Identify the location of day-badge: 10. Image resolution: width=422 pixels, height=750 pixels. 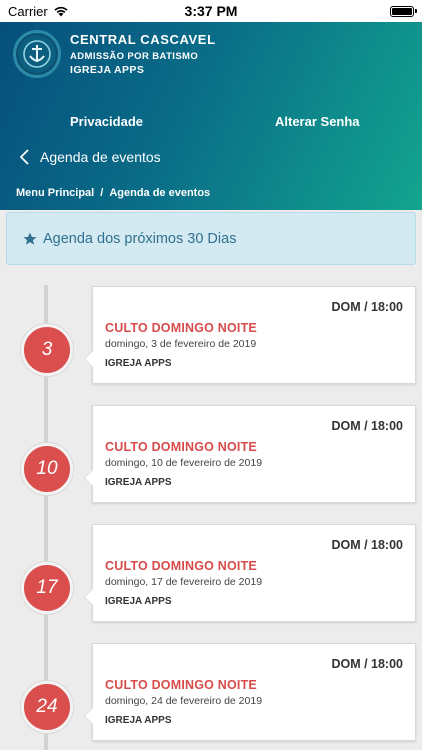
(47, 469).